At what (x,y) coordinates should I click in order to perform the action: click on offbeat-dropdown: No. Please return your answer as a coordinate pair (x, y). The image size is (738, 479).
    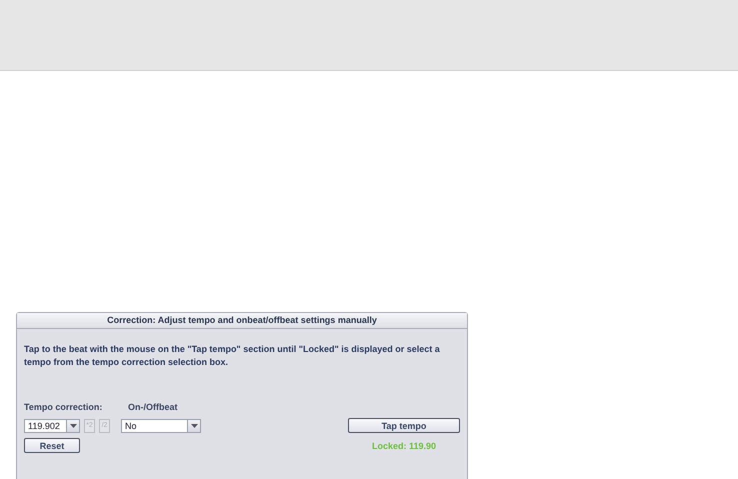
    Looking at the image, I should click on (161, 425).